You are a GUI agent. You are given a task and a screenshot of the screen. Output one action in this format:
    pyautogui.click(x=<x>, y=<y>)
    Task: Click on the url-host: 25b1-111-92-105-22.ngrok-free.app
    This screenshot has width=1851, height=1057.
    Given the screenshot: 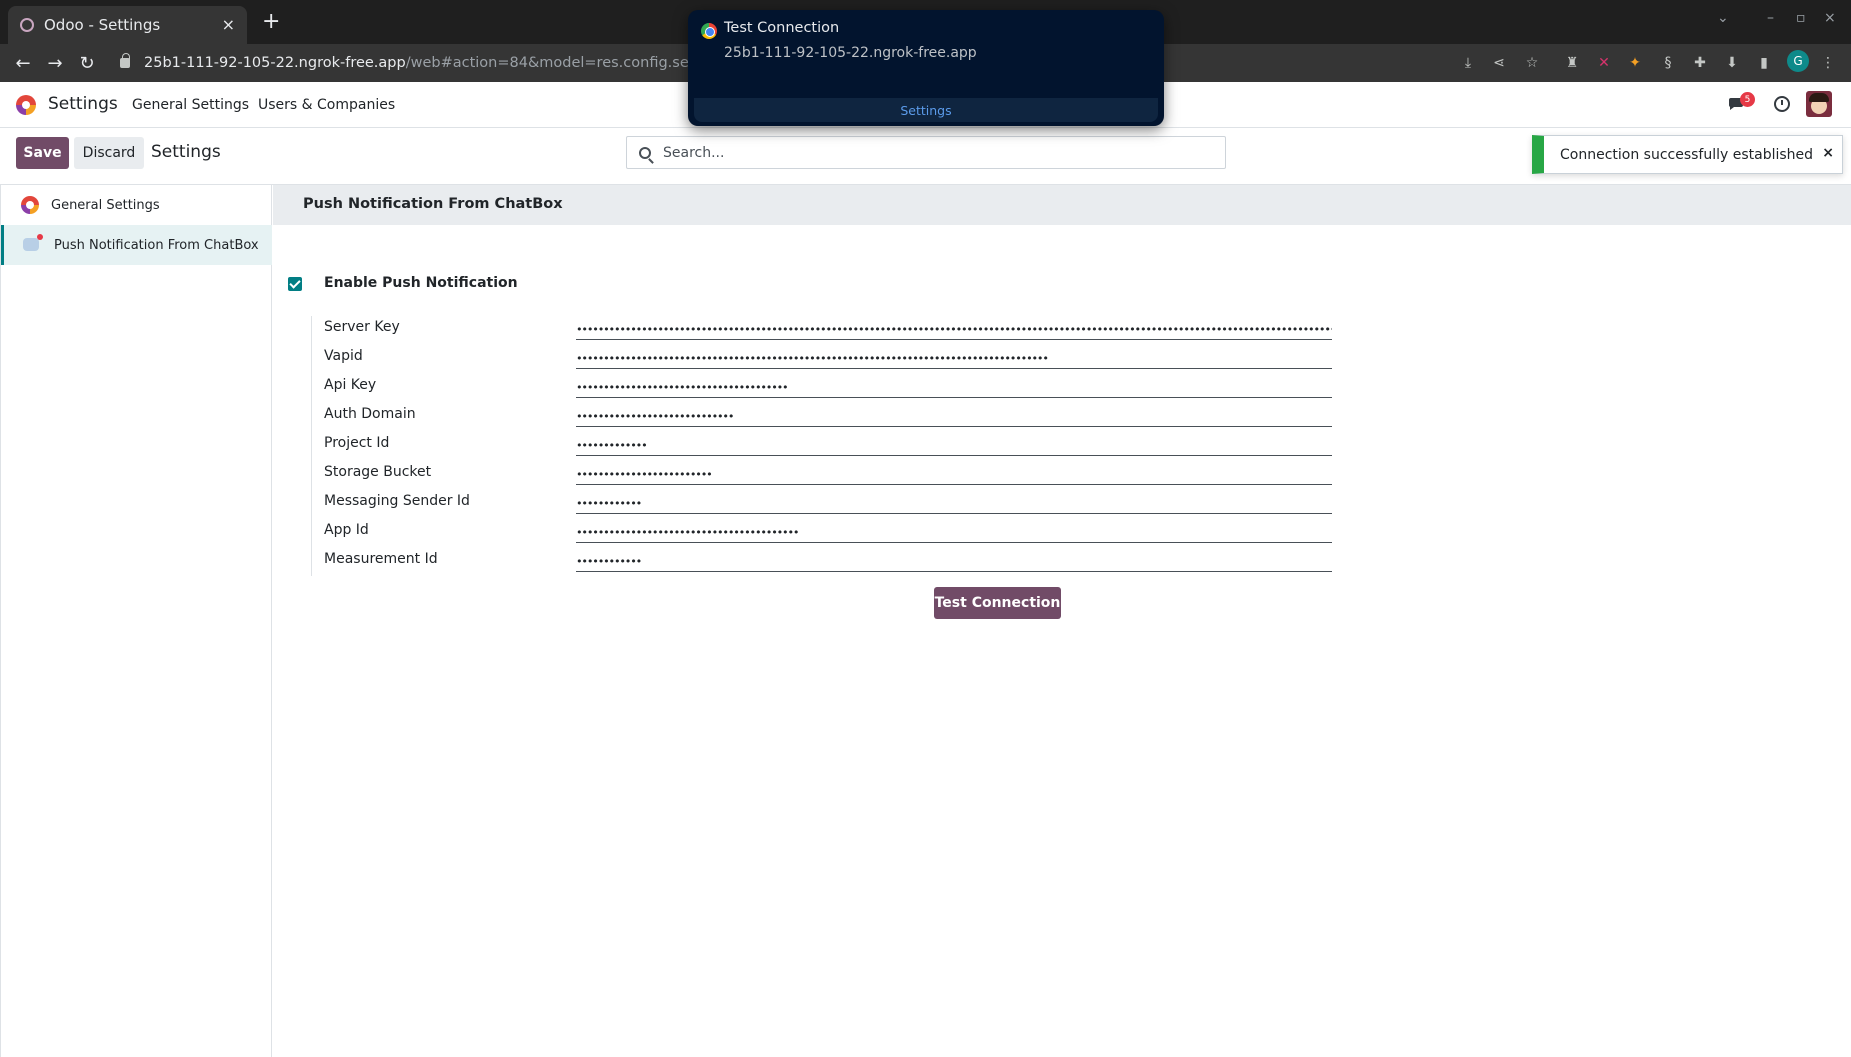 What is the action you would take?
    pyautogui.click(x=275, y=63)
    